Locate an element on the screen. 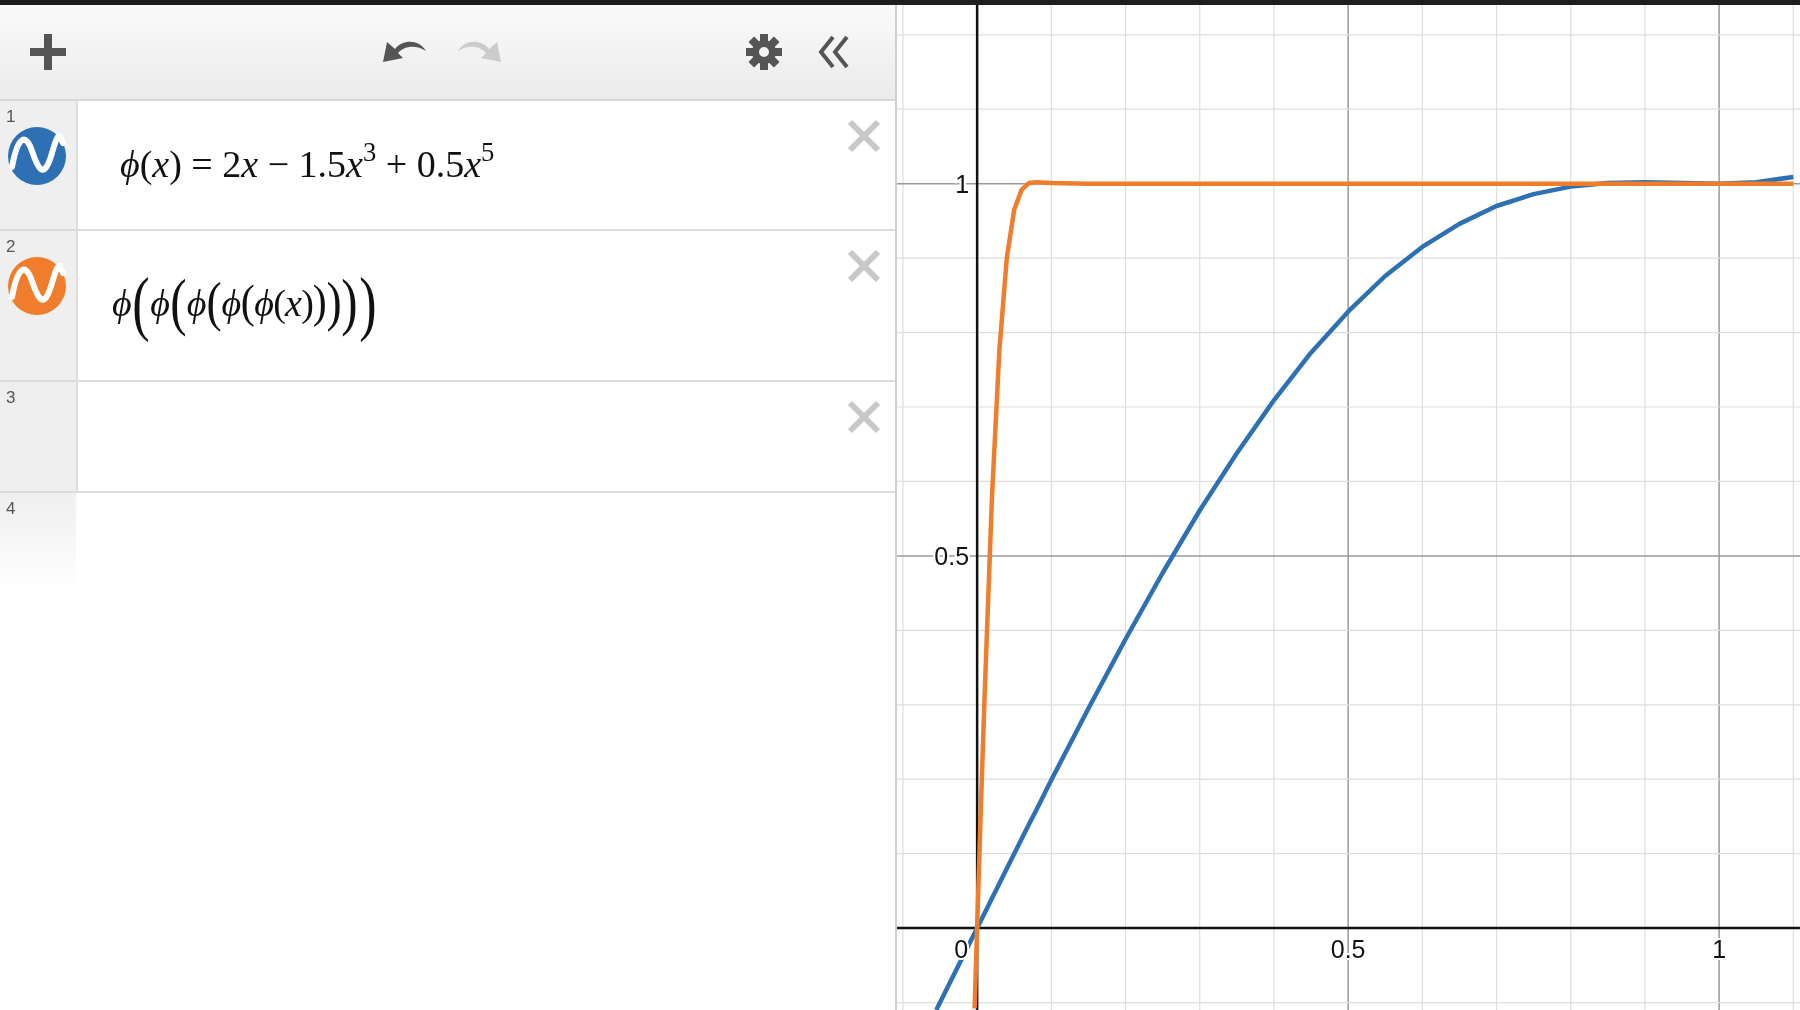 The height and width of the screenshot is (1010, 1800). settings-icon is located at coordinates (764, 52).